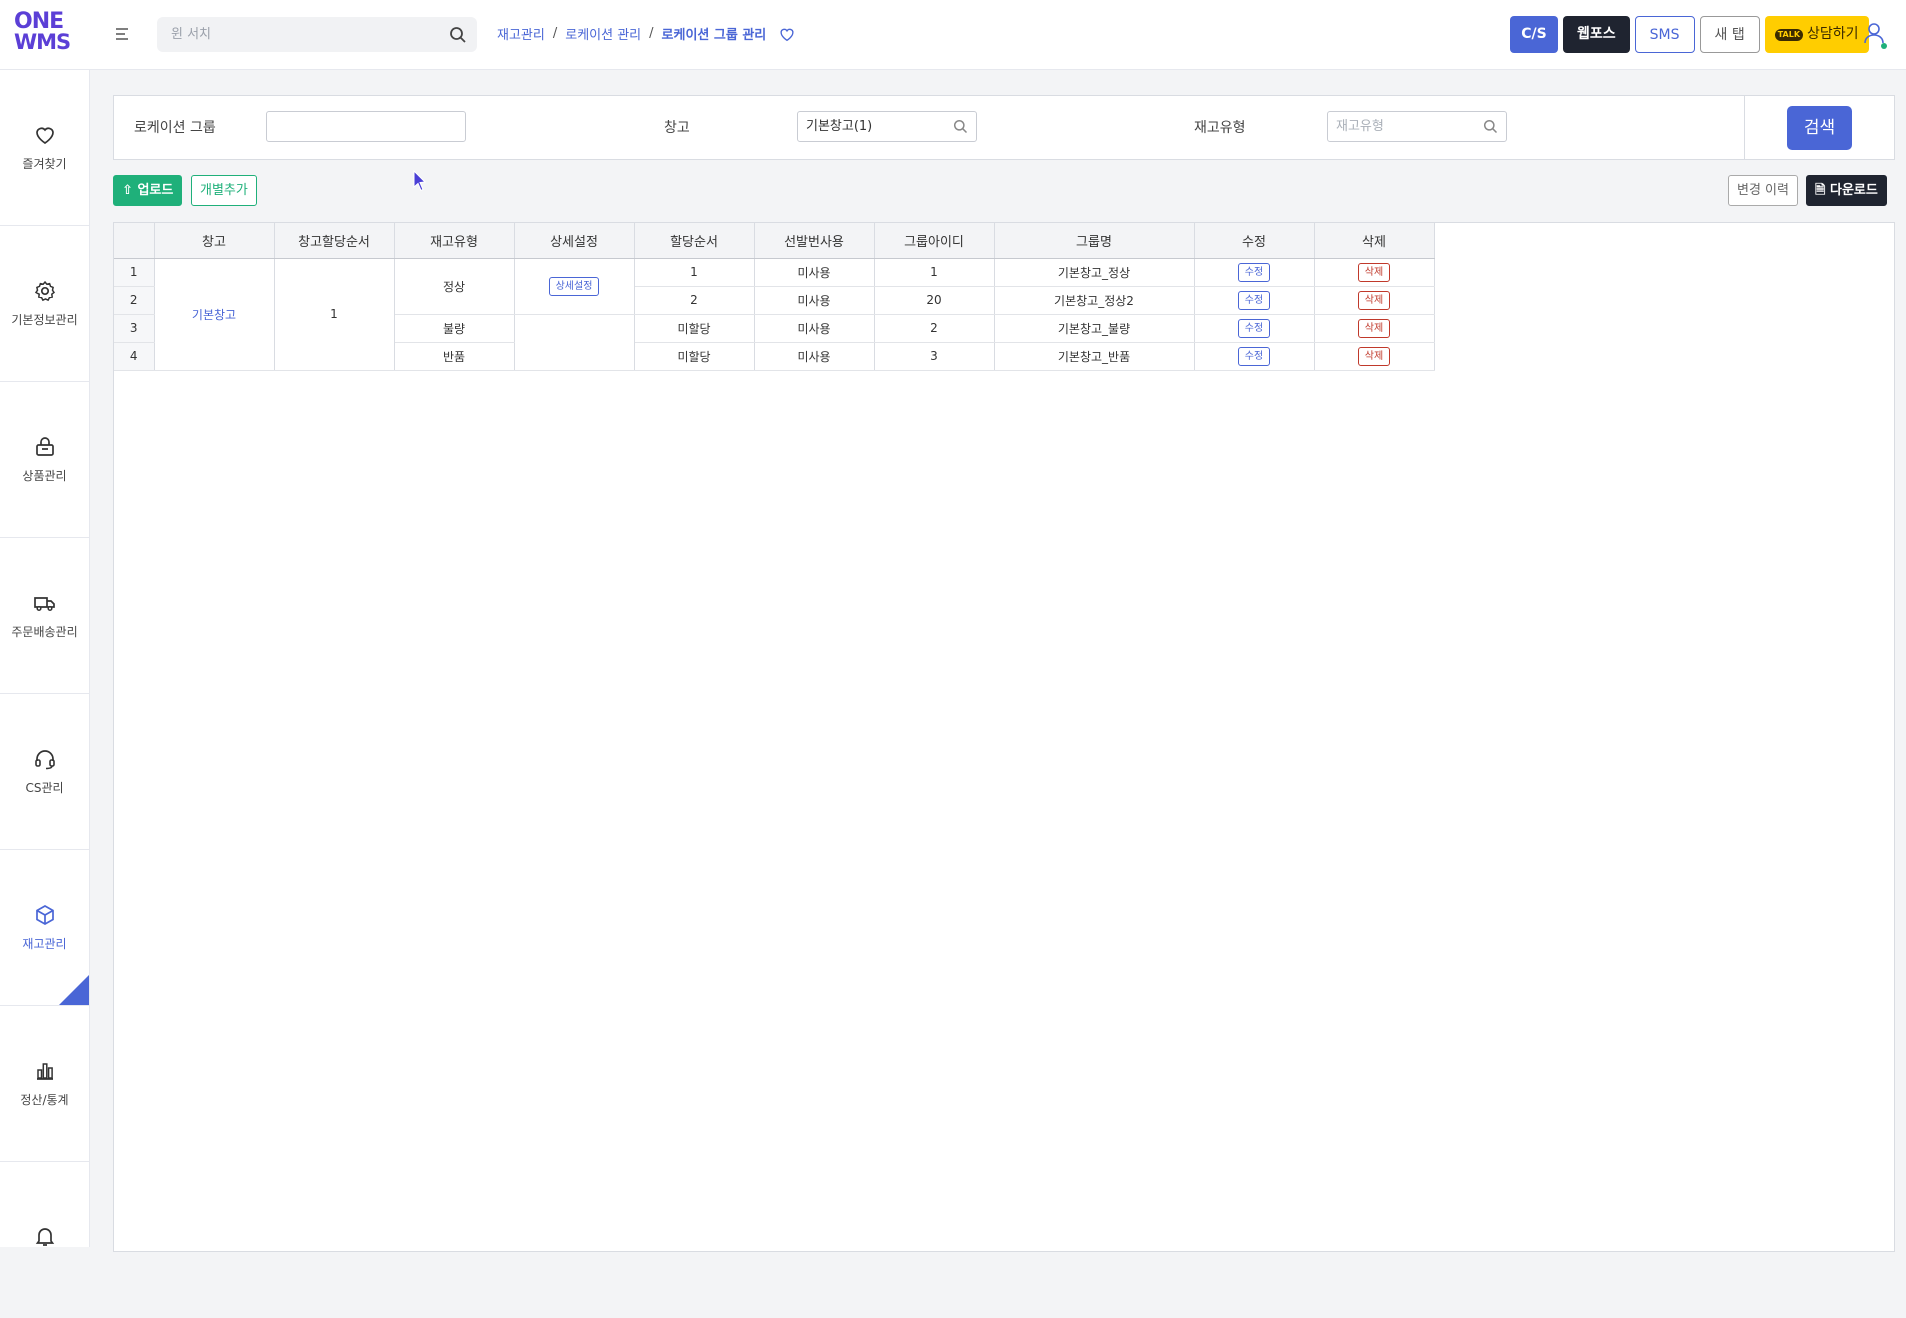 This screenshot has height=1318, width=1906. I want to click on column-header: 창고할당순서, so click(334, 241).